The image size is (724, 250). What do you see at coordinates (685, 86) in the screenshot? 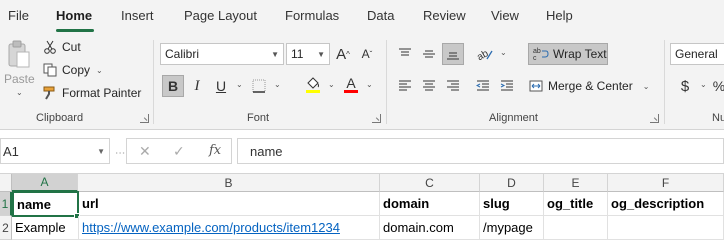
I see `accounting-format-button: $` at bounding box center [685, 86].